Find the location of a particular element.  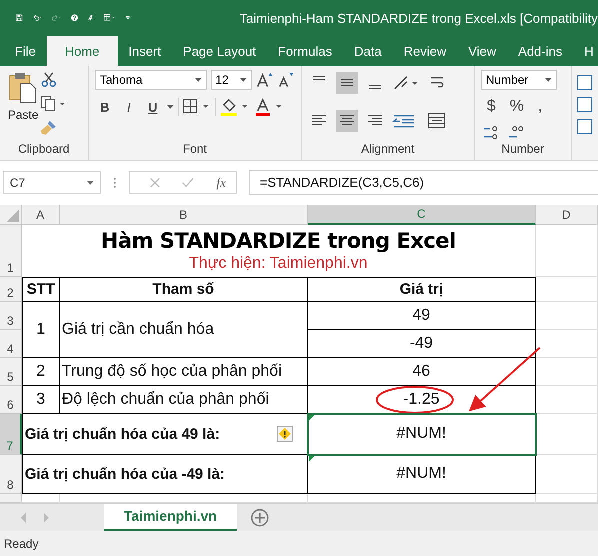

cell-value: -49 is located at coordinates (422, 343).